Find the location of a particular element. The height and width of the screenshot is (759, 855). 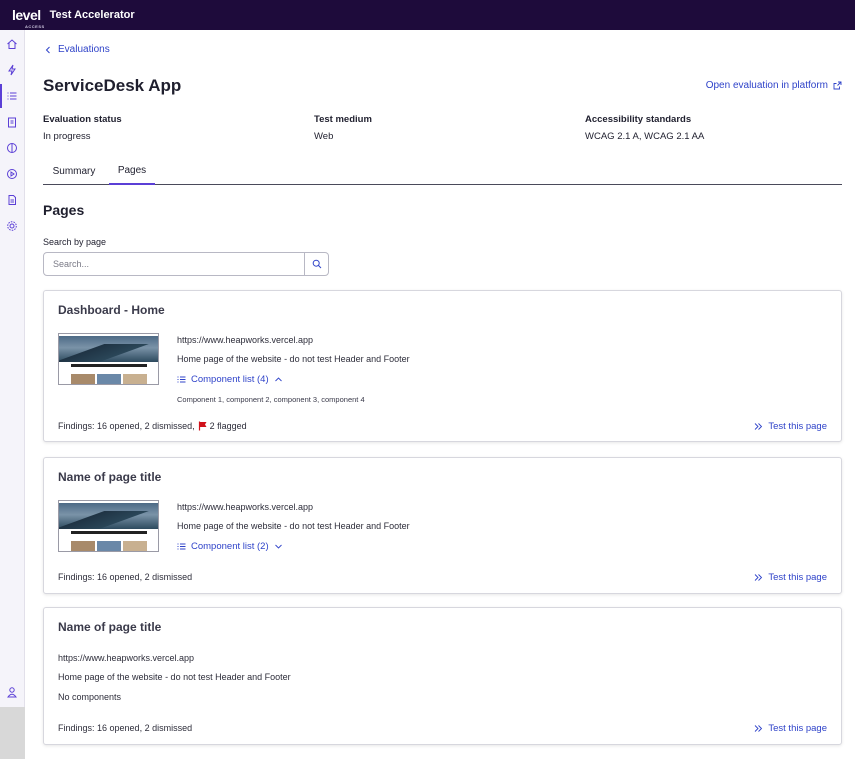

chevron-left-icon is located at coordinates (47, 49).